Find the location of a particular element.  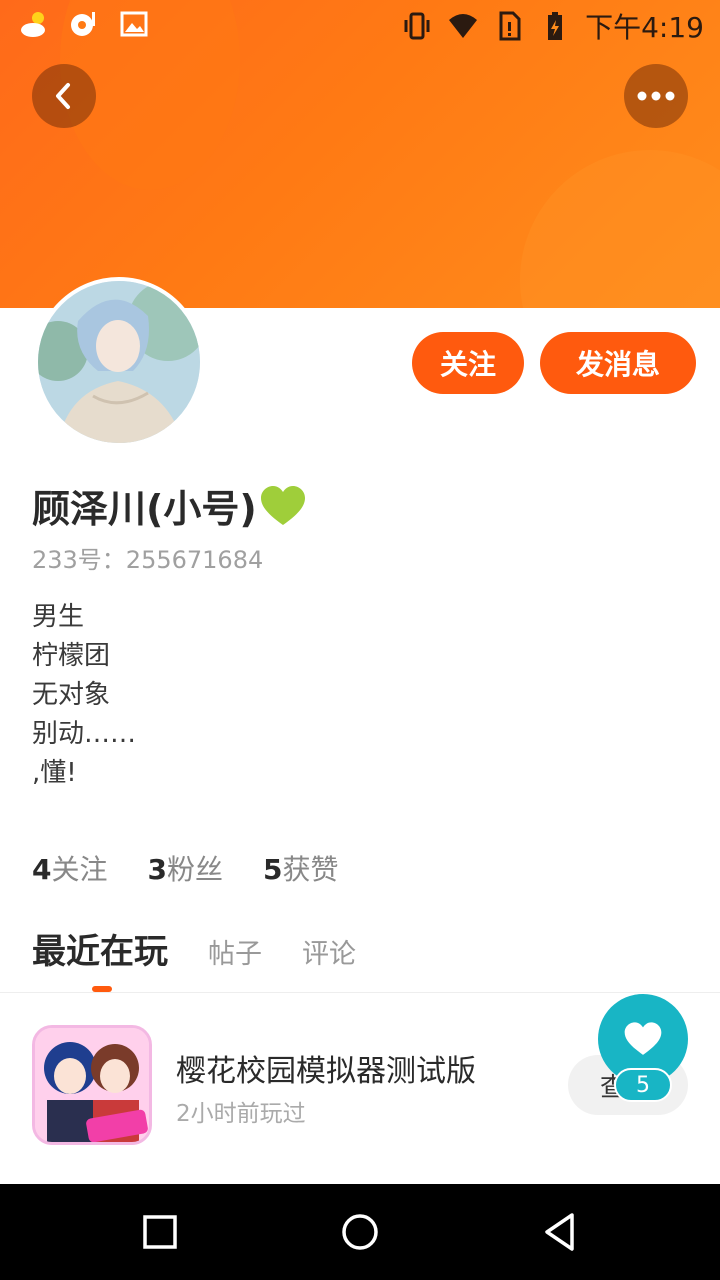

profile-stats: 4关注 3粉丝 5获赞 is located at coordinates (185, 868).